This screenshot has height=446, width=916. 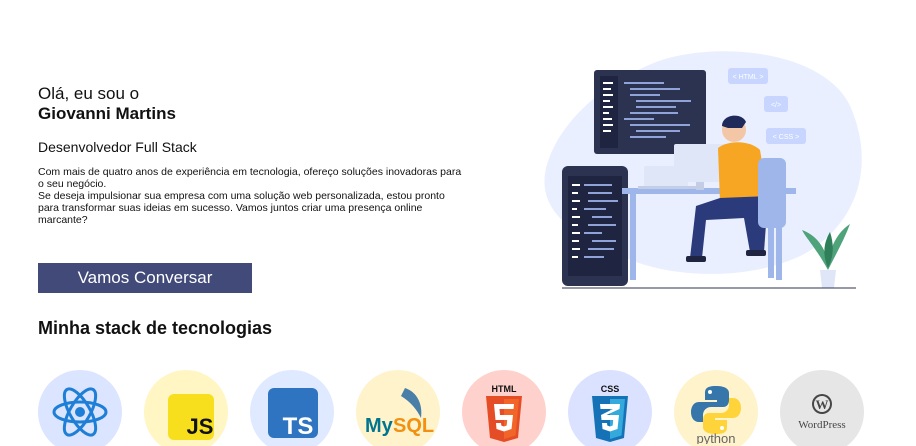 I want to click on svg-text: My, so click(x=379, y=426).